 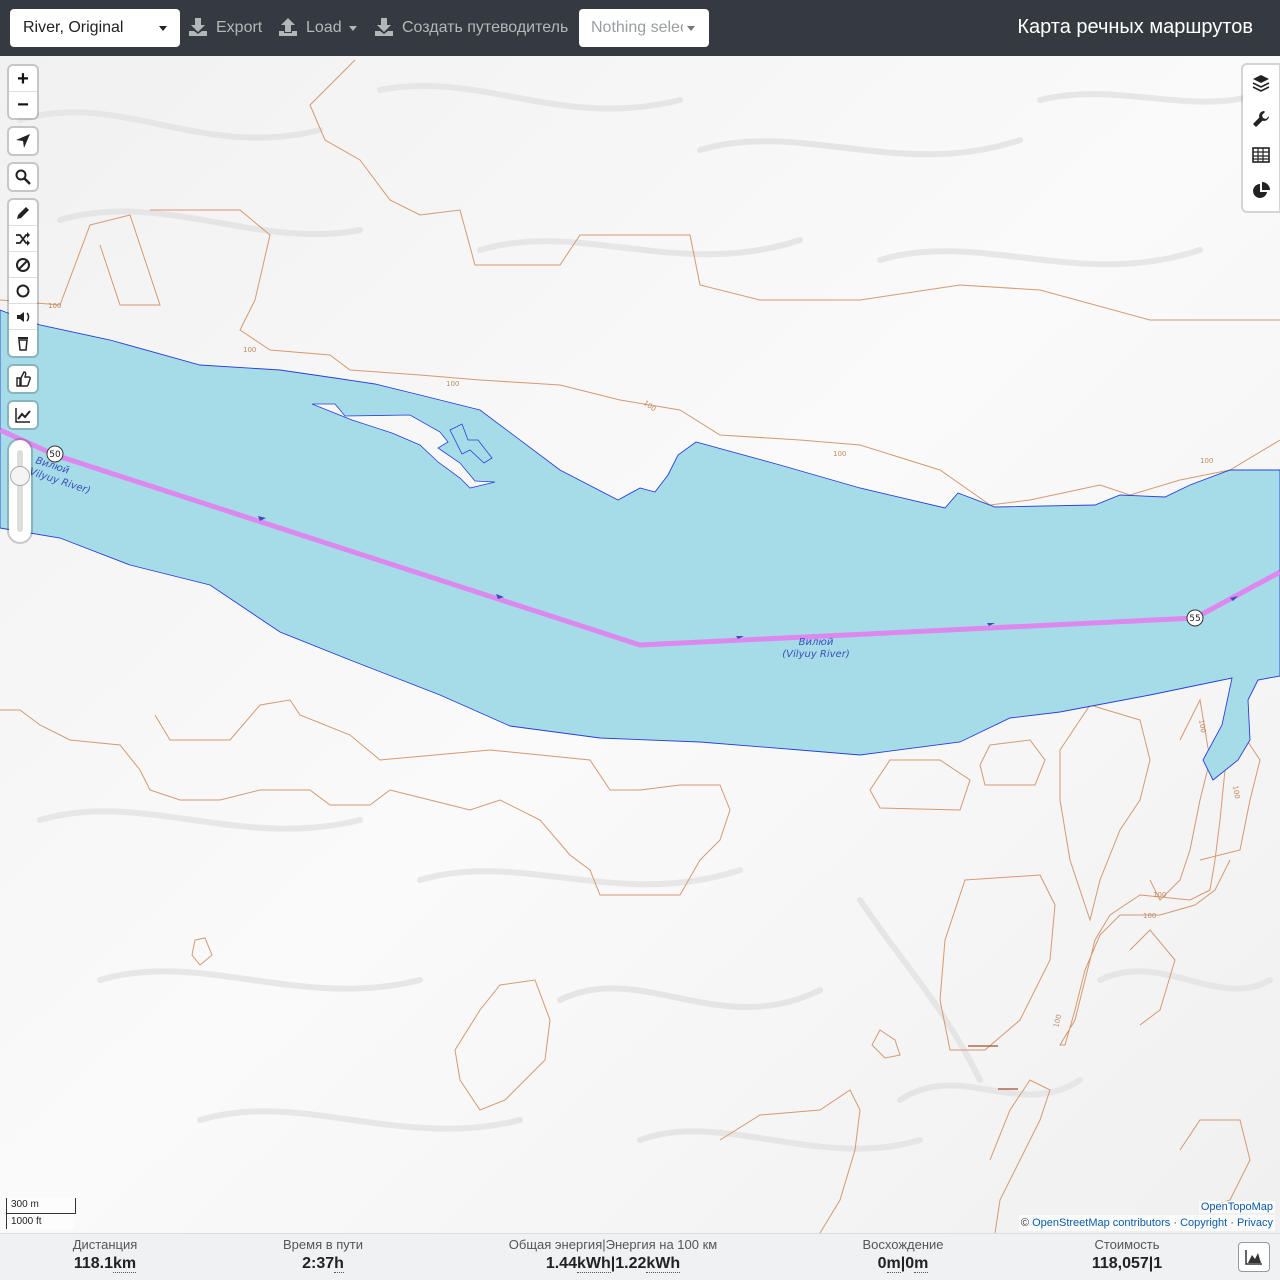 I want to click on privacy-link: Privacy, so click(x=1255, y=1223).